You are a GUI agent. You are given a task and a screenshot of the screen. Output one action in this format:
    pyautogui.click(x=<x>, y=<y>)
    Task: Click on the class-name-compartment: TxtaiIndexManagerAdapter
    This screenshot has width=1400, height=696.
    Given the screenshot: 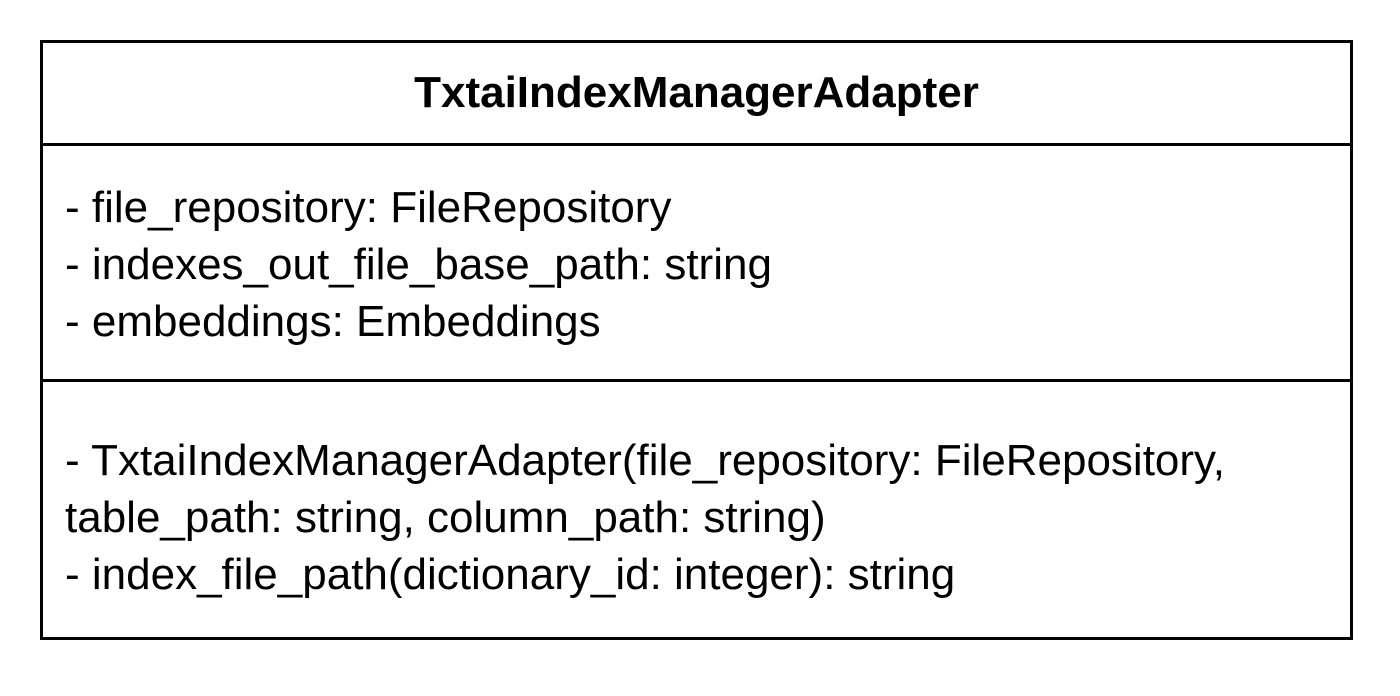 What is the action you would take?
    pyautogui.click(x=696, y=94)
    